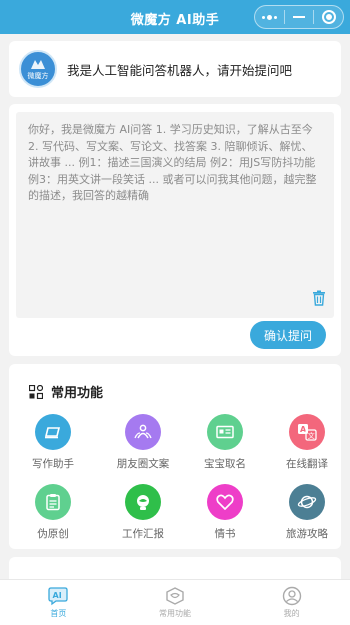 Image resolution: width=350 pixels, height=625 pixels. I want to click on trash-icon, so click(319, 298).